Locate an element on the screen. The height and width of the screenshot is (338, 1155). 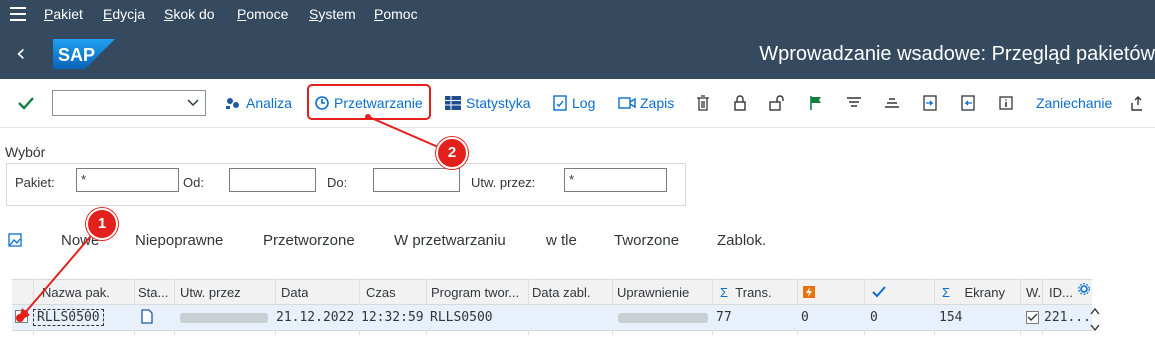
share-export-icon is located at coordinates (1138, 103).